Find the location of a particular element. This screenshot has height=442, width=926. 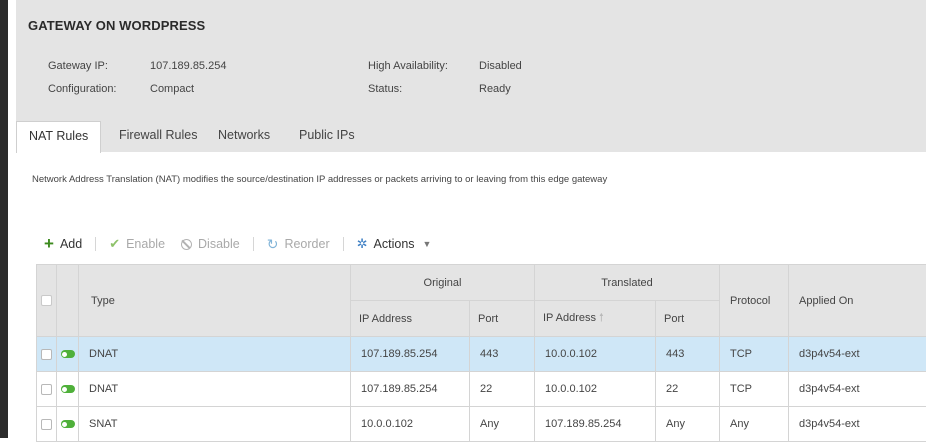

ha-label: High Availability: is located at coordinates (408, 66).